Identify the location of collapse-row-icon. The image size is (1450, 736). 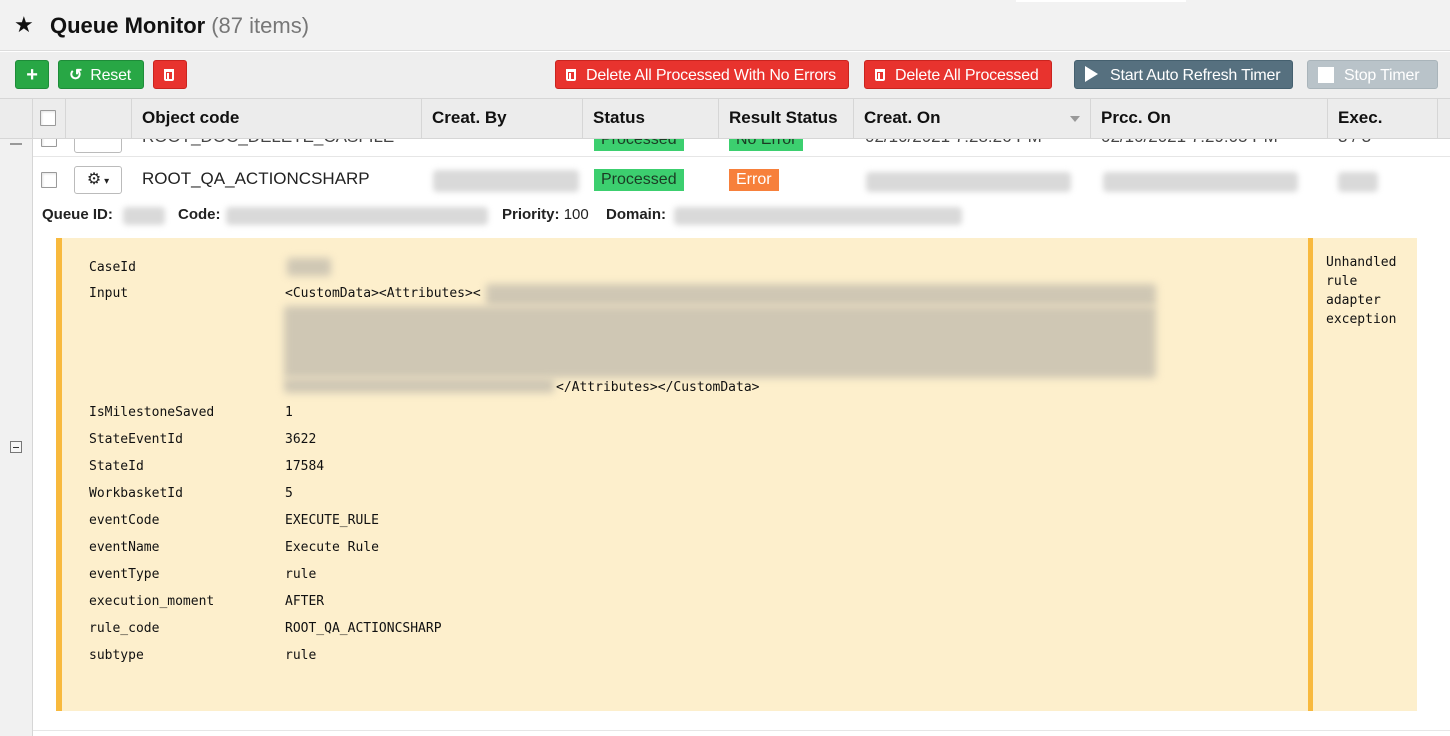
(16, 447).